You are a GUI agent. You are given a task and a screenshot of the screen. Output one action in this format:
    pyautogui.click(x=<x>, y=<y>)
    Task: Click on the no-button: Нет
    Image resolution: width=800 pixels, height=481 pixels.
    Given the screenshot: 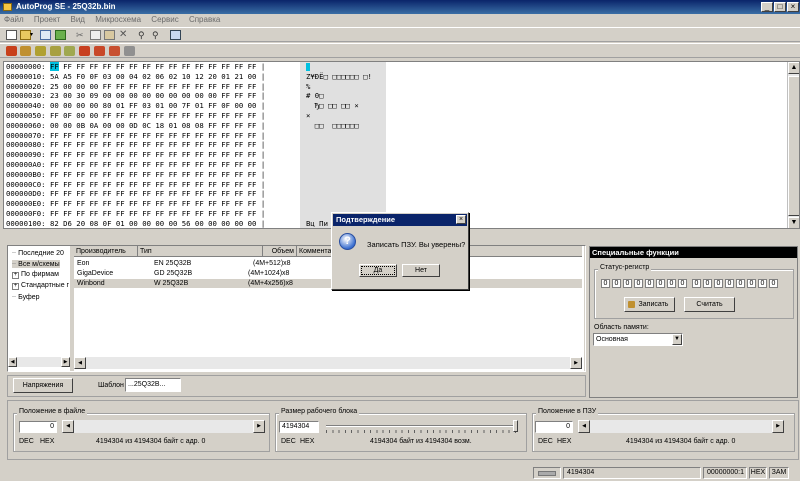 What is the action you would take?
    pyautogui.click(x=421, y=270)
    